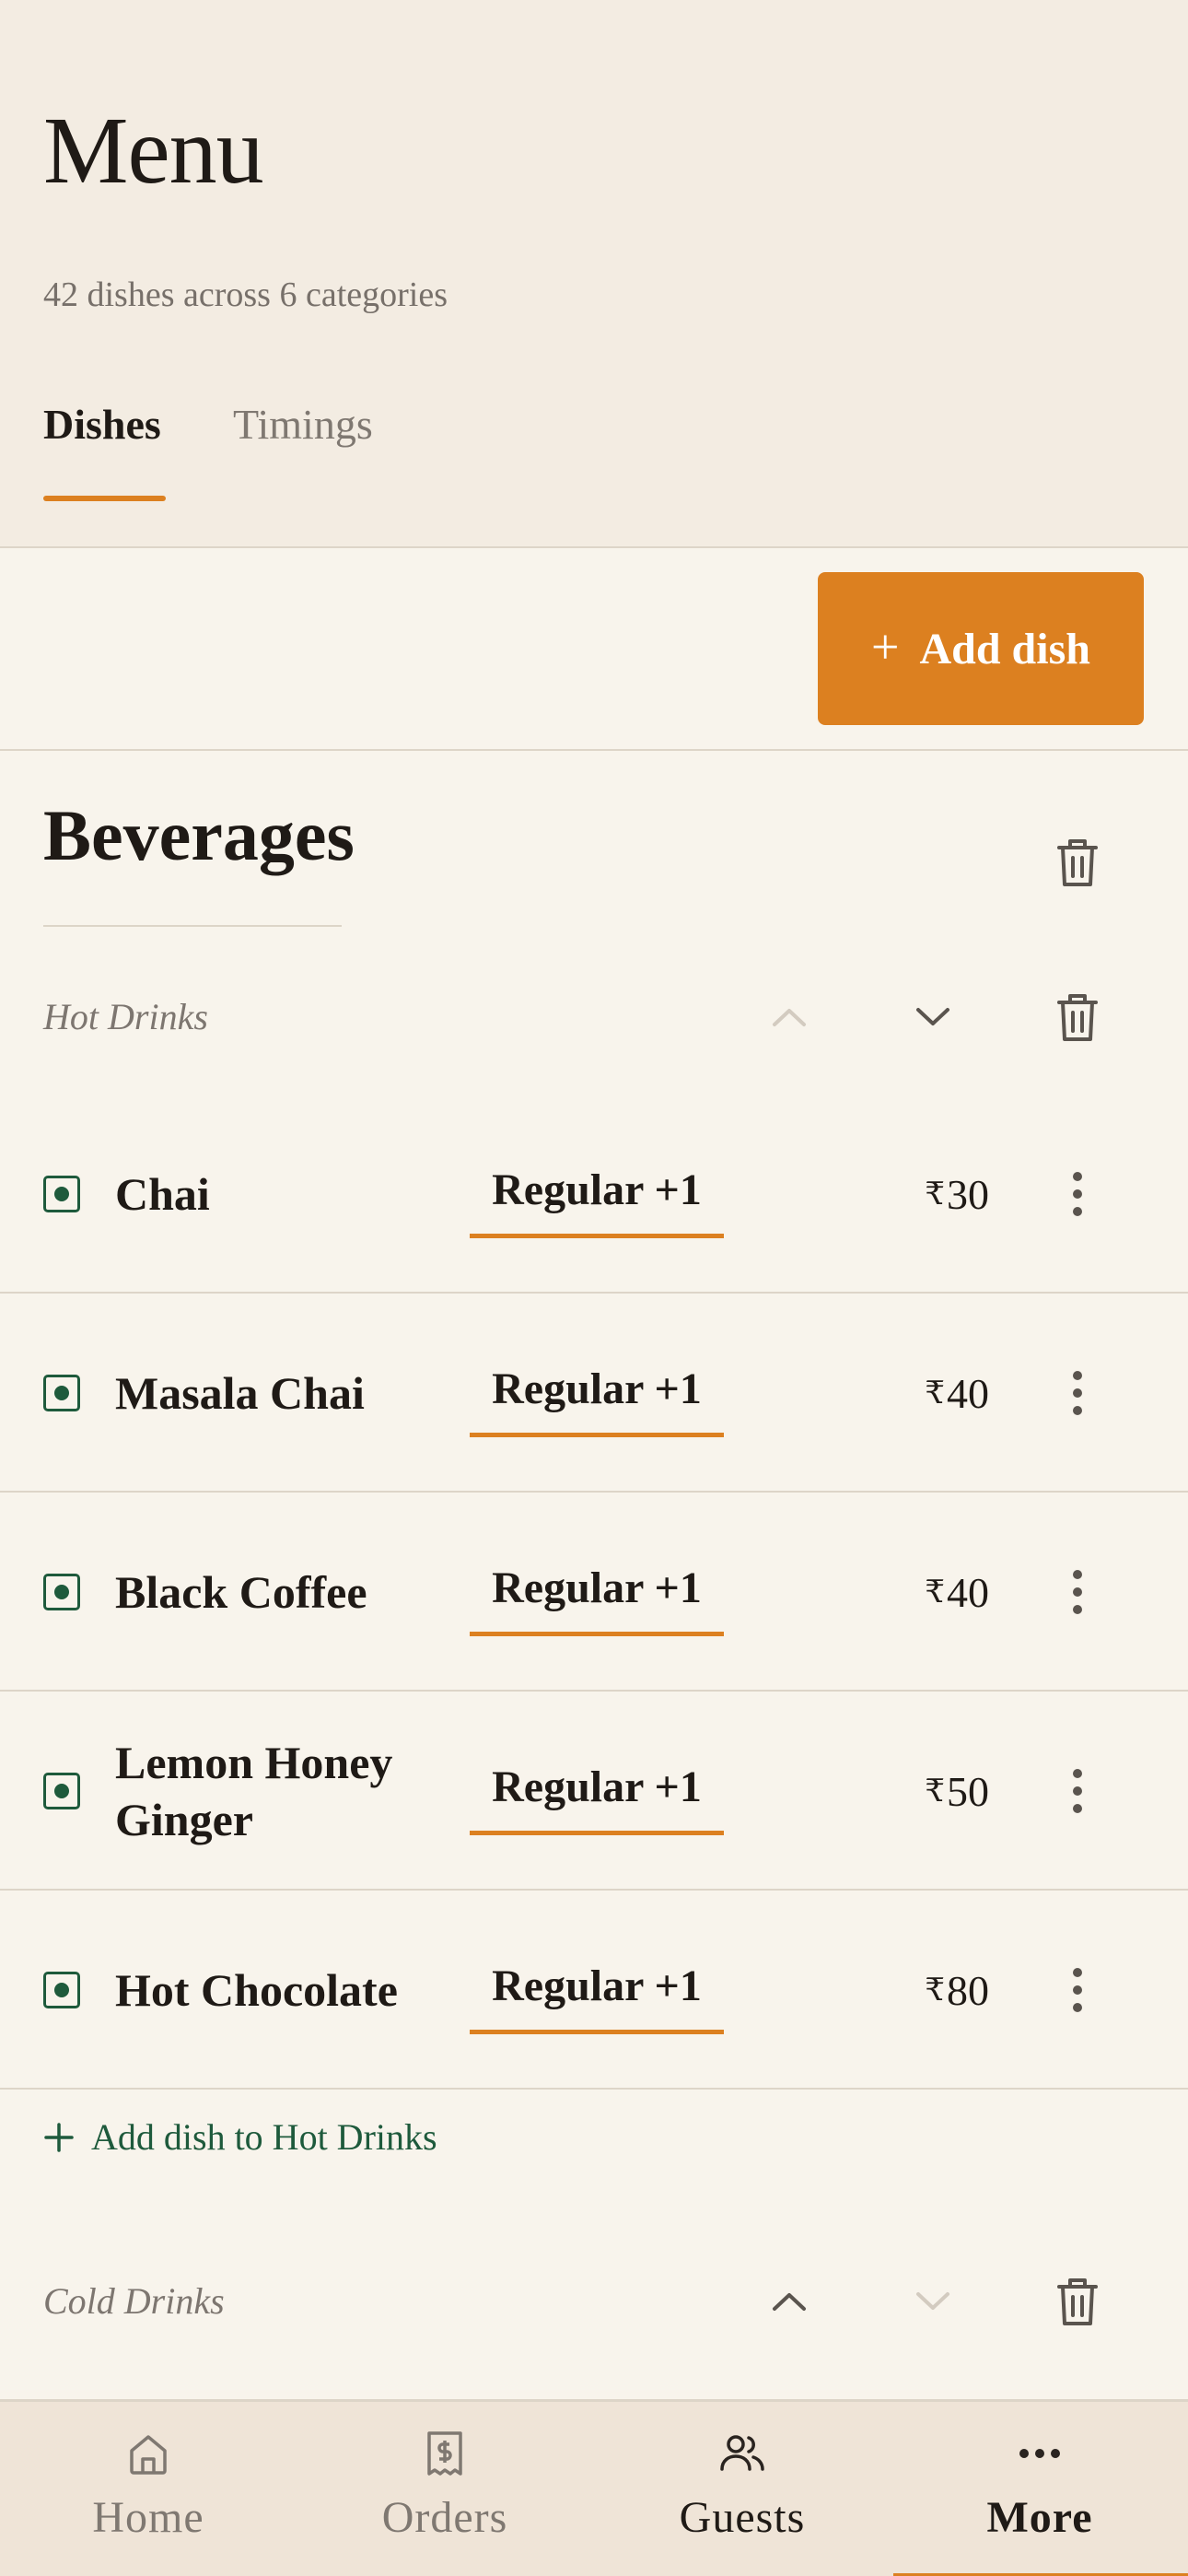  What do you see at coordinates (742, 2489) in the screenshot?
I see `nav-item-guests: Guests` at bounding box center [742, 2489].